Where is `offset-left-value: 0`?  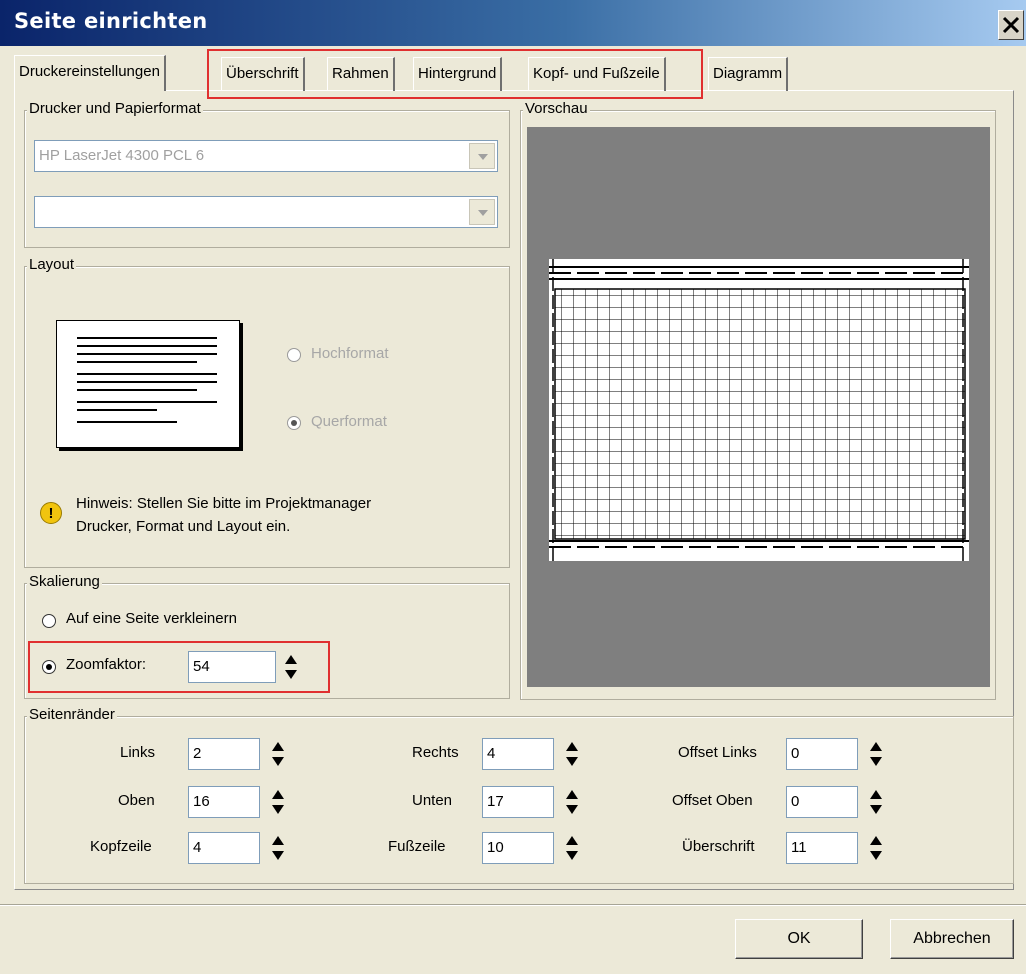 offset-left-value: 0 is located at coordinates (795, 753).